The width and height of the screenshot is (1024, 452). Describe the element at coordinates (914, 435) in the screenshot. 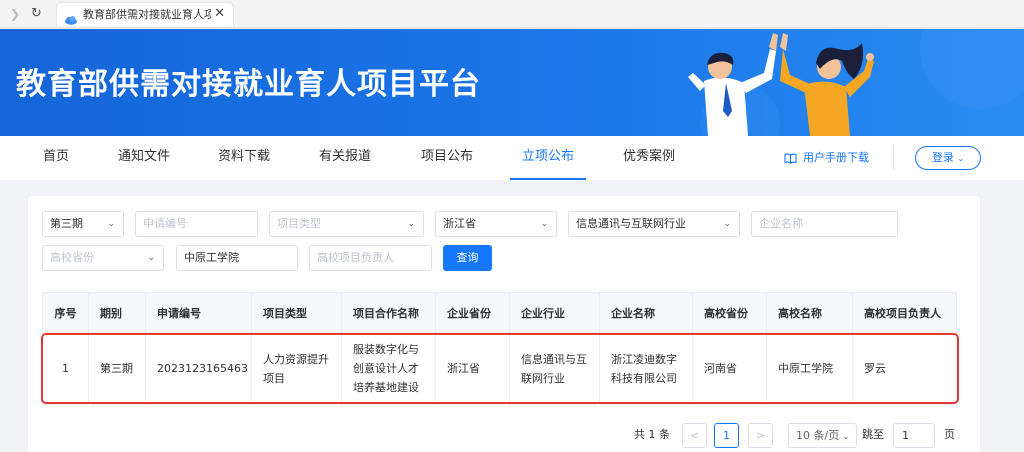

I see `jump-page-input: 1` at that location.